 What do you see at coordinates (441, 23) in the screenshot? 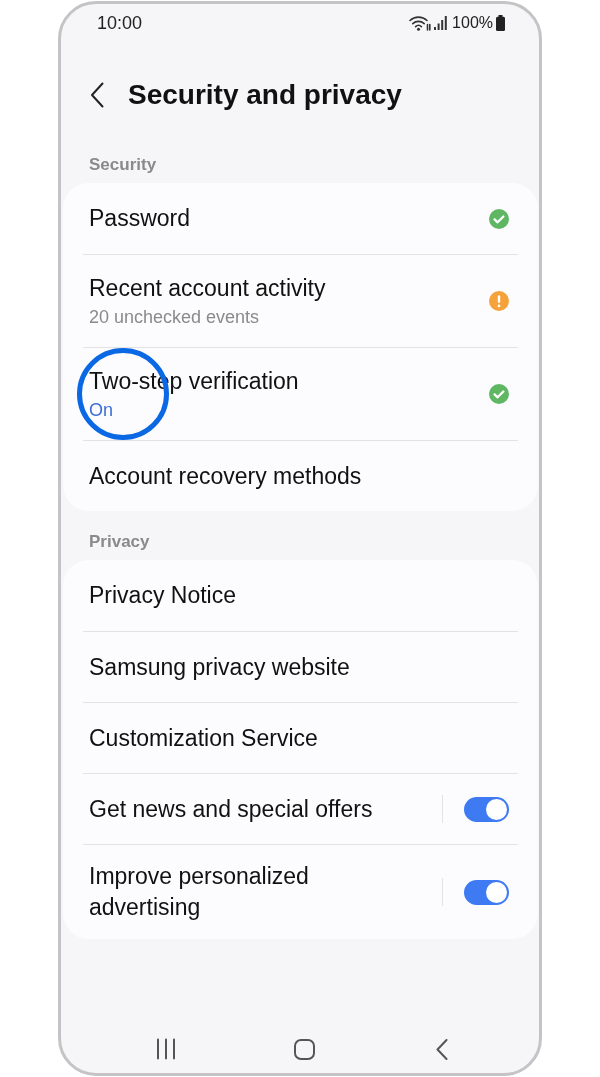
I see `signal-icon` at bounding box center [441, 23].